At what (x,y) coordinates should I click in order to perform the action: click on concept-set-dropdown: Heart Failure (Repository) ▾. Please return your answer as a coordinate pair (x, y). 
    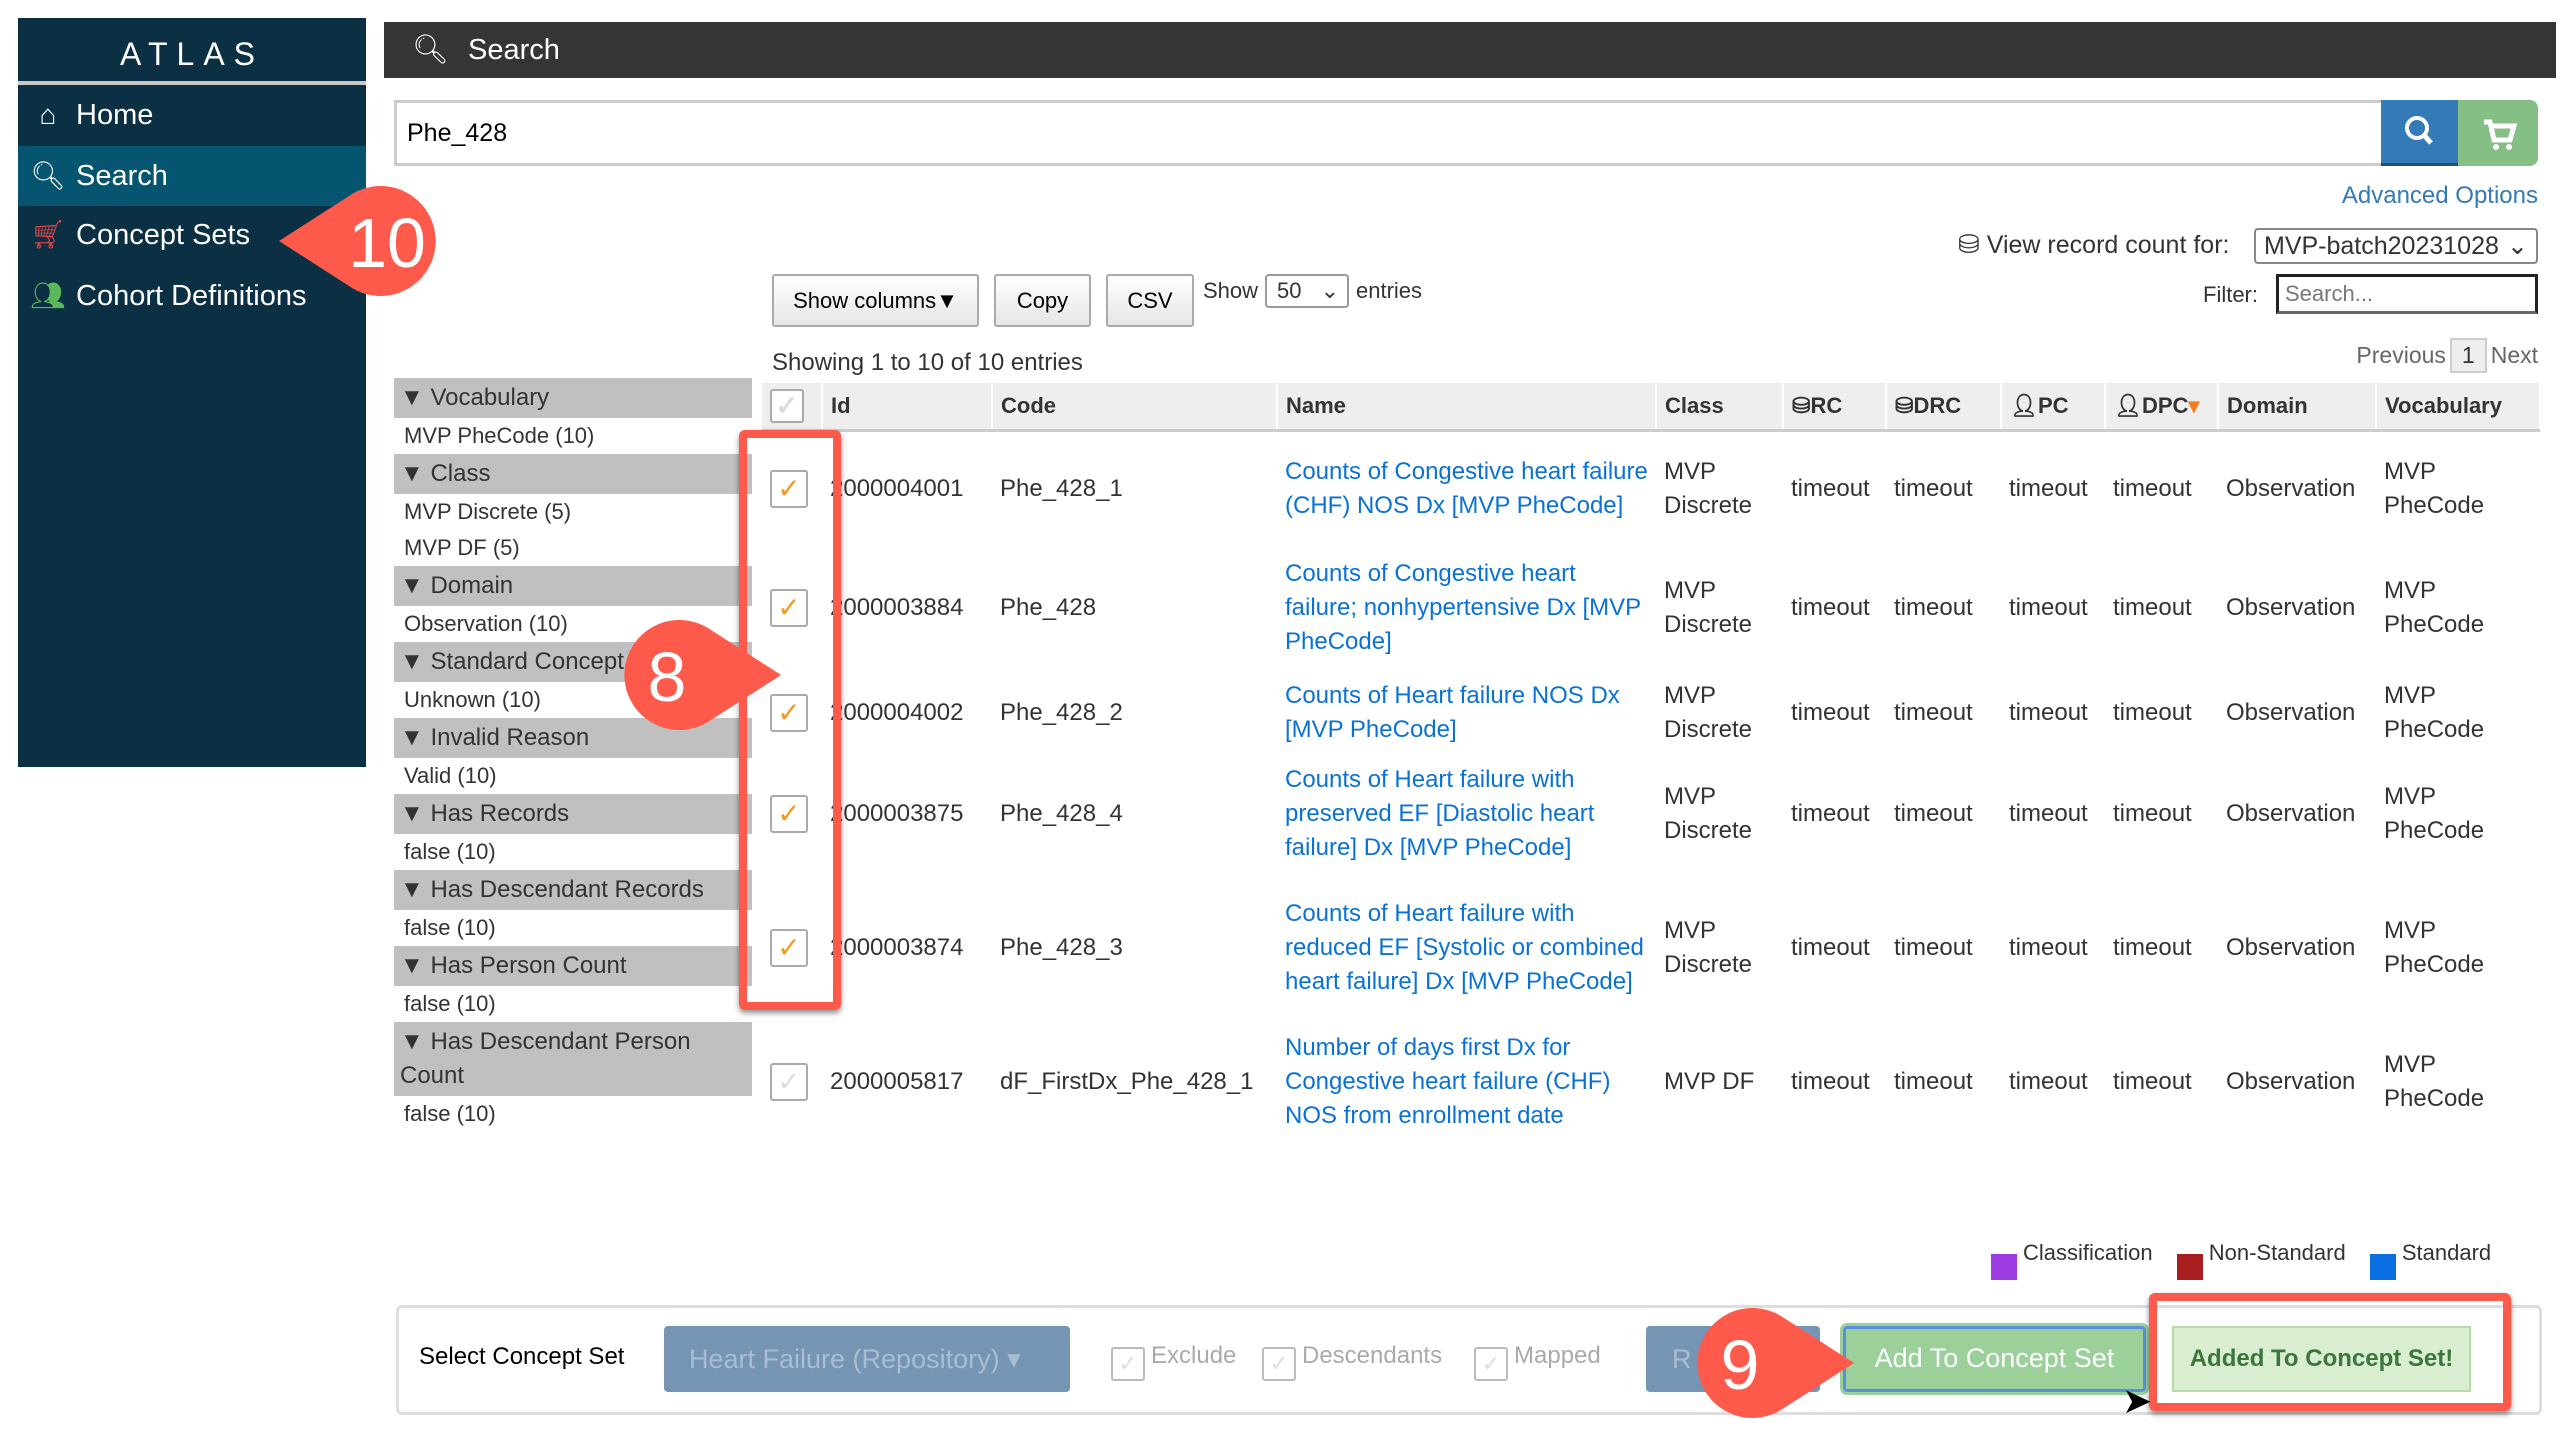
    Looking at the image, I should click on (867, 1359).